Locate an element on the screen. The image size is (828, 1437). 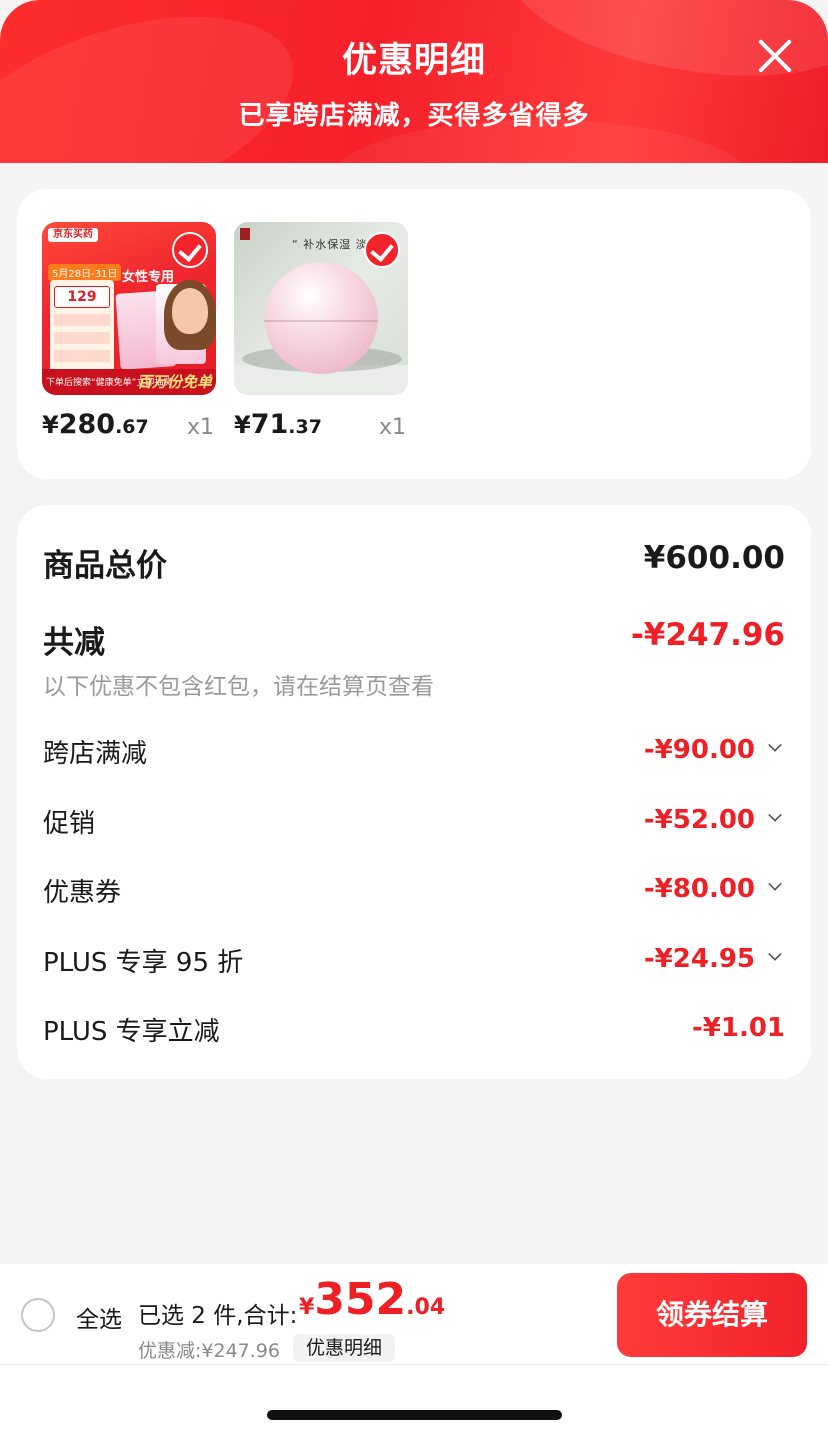
total-price-row: 商品总价 ¥600.00 is located at coordinates (414, 562).